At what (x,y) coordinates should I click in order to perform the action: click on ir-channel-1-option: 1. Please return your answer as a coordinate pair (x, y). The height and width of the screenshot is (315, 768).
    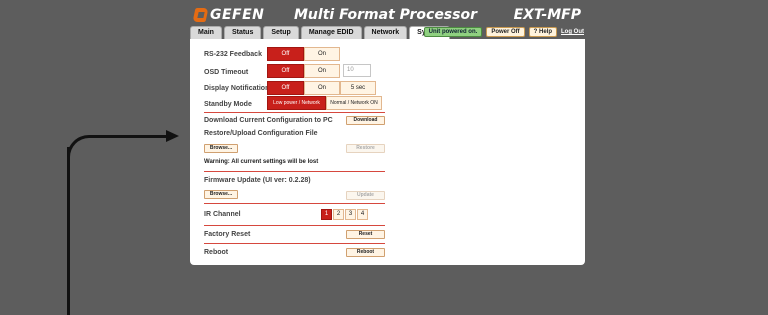
    Looking at the image, I should click on (326, 214).